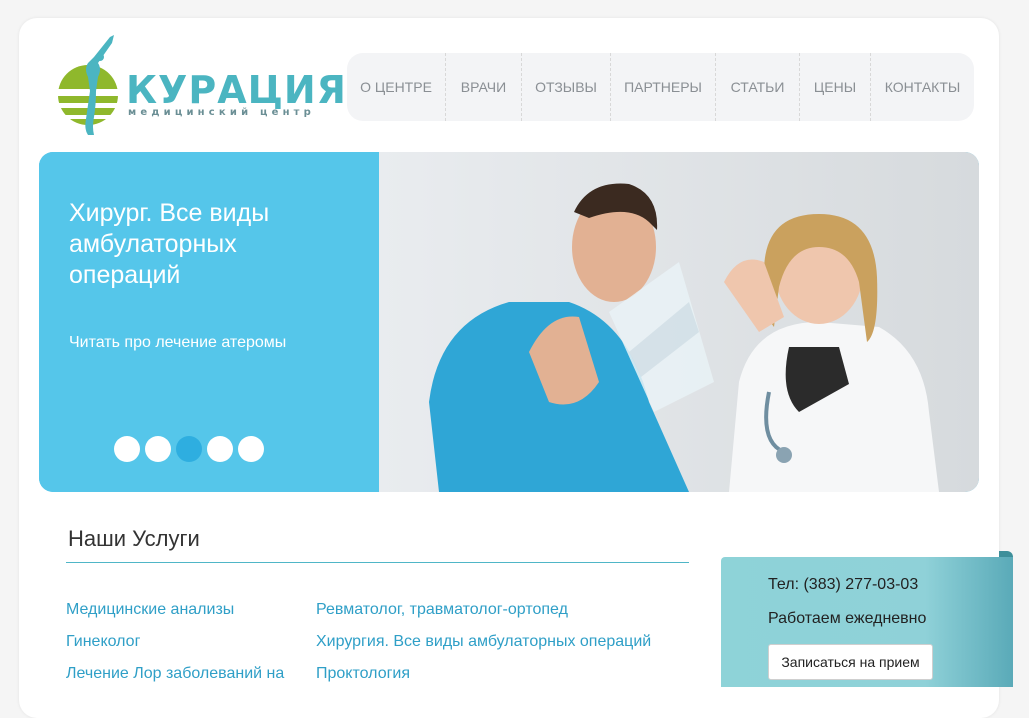 The height and width of the screenshot is (718, 1029). What do you see at coordinates (377, 562) in the screenshot?
I see `services-divider` at bounding box center [377, 562].